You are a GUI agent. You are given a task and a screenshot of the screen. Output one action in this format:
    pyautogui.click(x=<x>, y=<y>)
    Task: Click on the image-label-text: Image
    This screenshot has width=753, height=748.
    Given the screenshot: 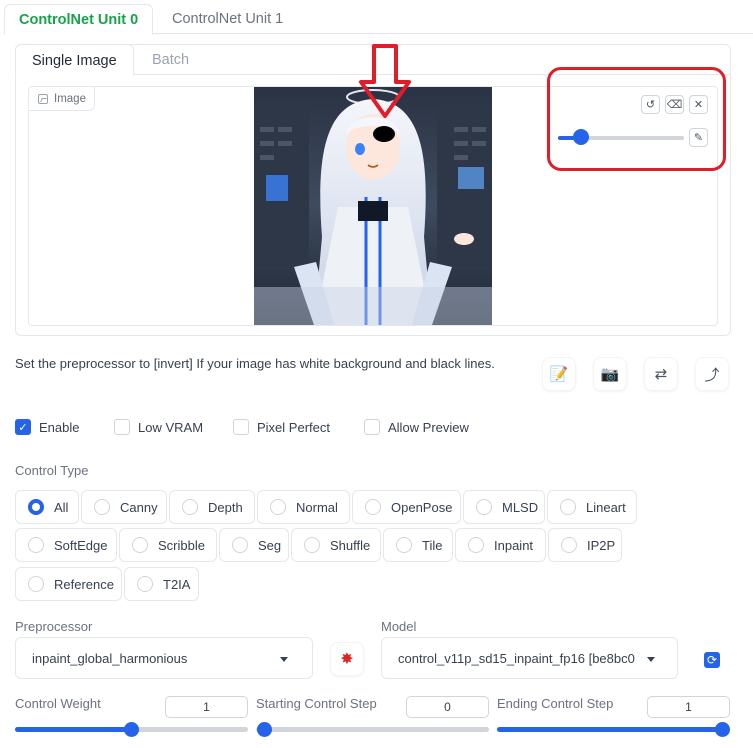 What is the action you would take?
    pyautogui.click(x=70, y=98)
    